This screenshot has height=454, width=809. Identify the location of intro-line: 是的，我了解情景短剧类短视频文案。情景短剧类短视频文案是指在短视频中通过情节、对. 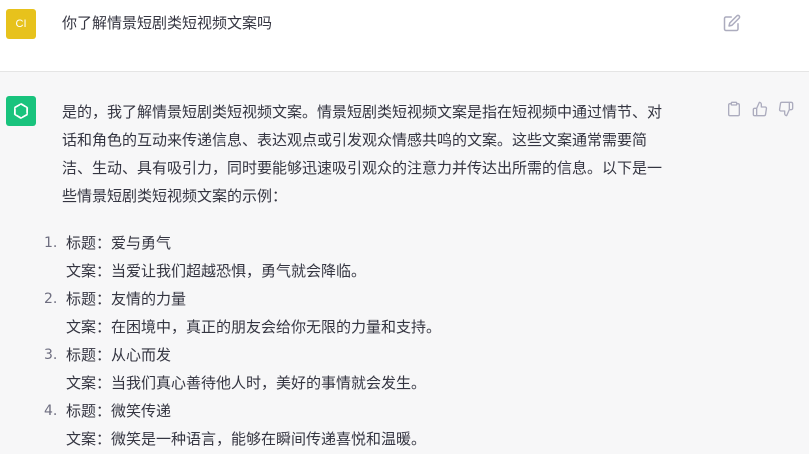
(362, 112).